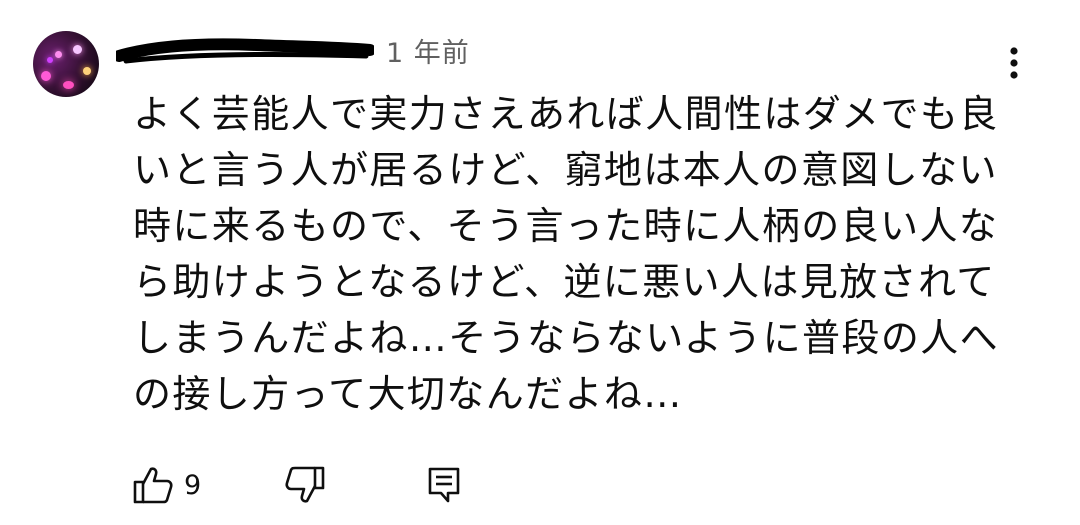  I want to click on thumbs-up-icon, so click(153, 485).